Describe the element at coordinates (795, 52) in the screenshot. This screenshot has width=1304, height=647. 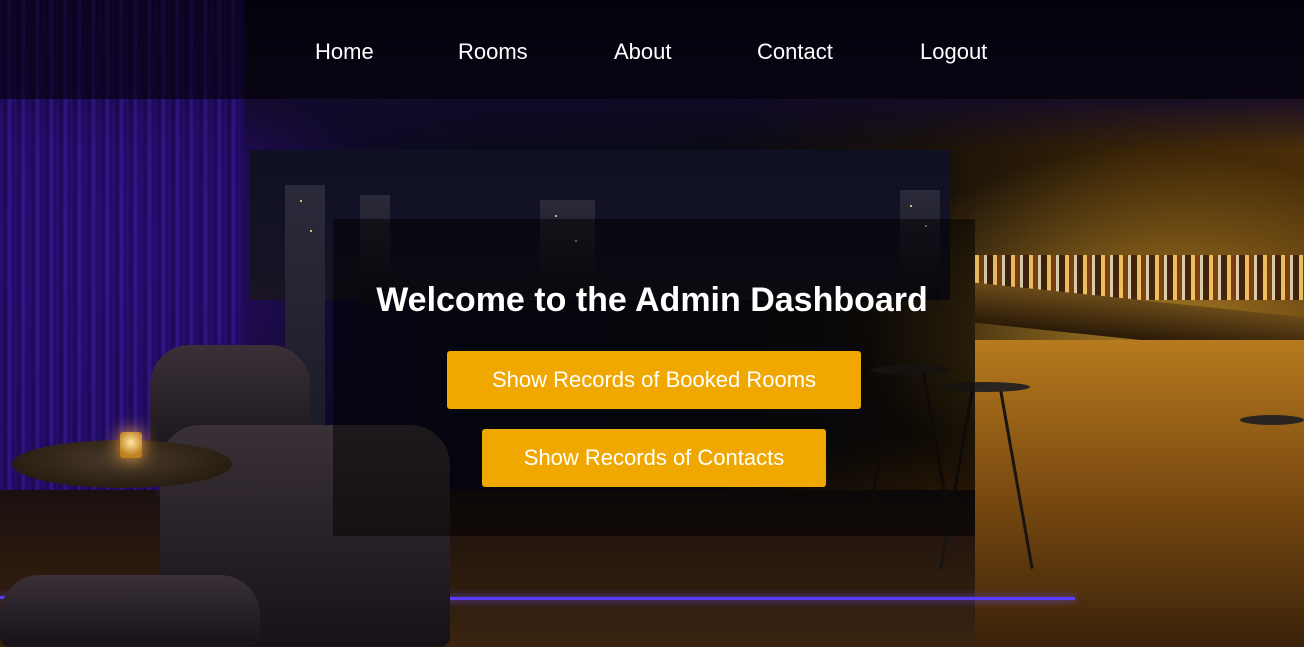
I see `nav-contact-link: Contact` at that location.